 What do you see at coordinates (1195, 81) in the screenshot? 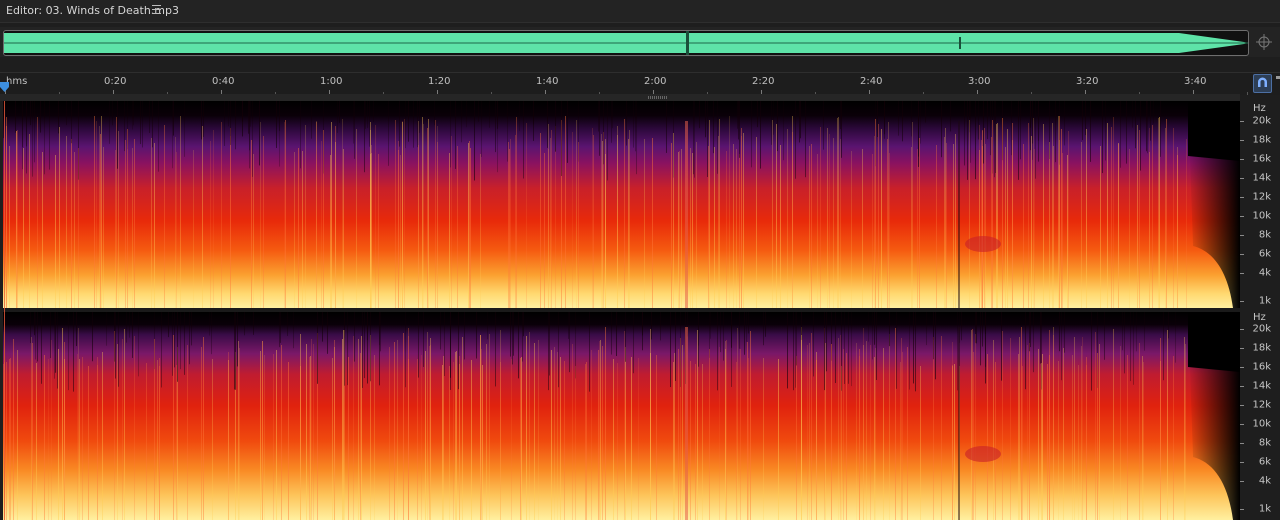
I see `time-label: 3:40` at bounding box center [1195, 81].